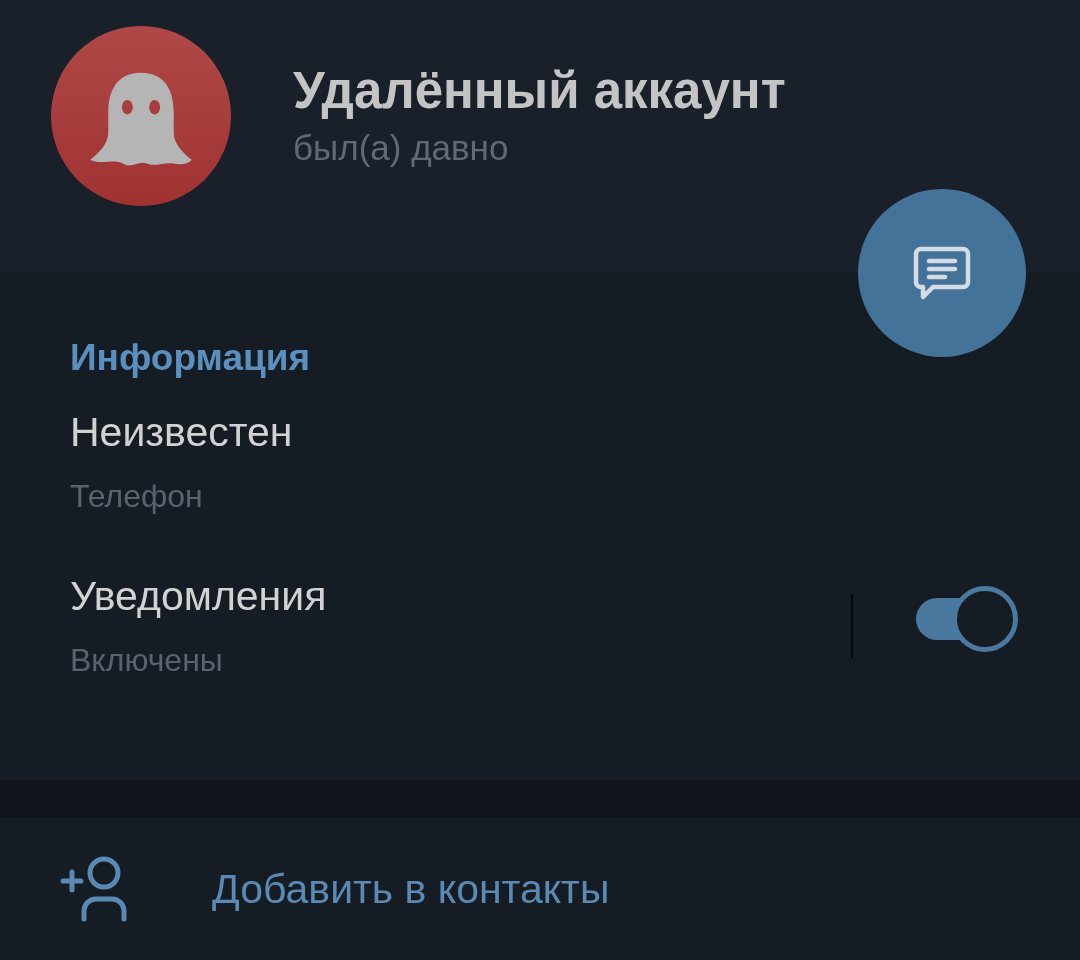 Image resolution: width=1080 pixels, height=960 pixels. I want to click on notifications-state: Включены, so click(147, 660).